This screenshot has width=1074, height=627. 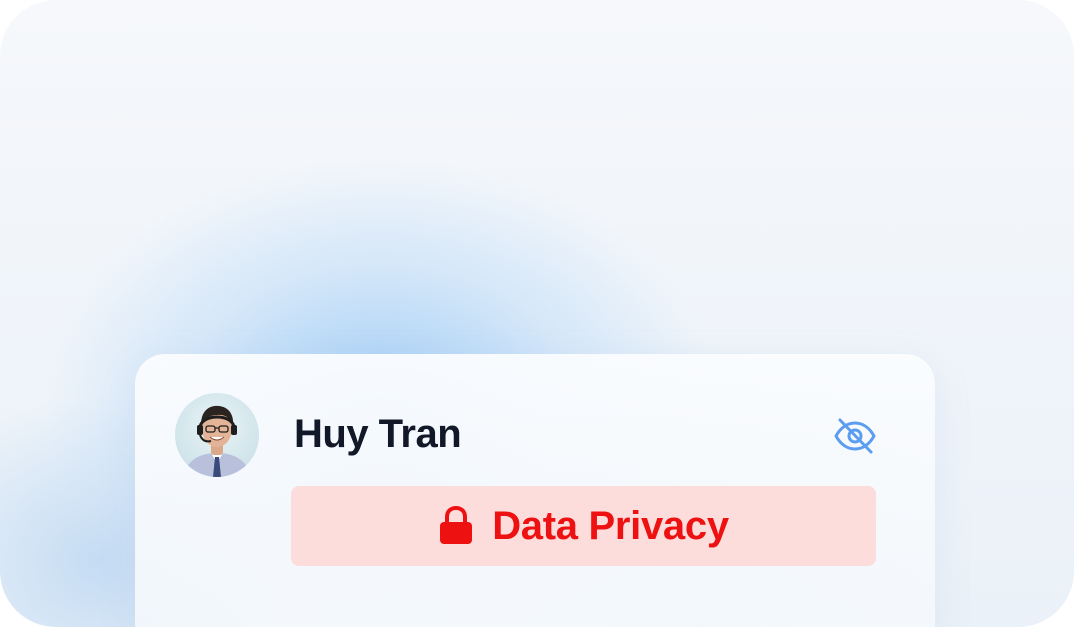 I want to click on data-privacy-badge: Data Privacy, so click(x=583, y=526).